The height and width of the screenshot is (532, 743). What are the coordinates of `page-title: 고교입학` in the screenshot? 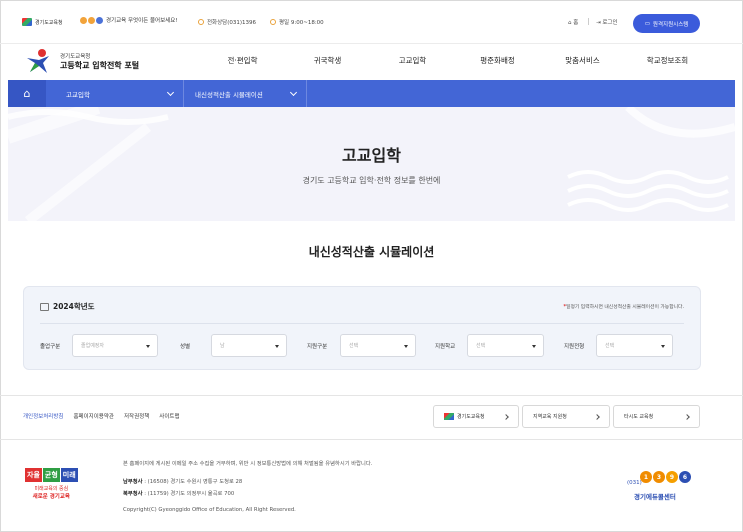 It's located at (371, 155).